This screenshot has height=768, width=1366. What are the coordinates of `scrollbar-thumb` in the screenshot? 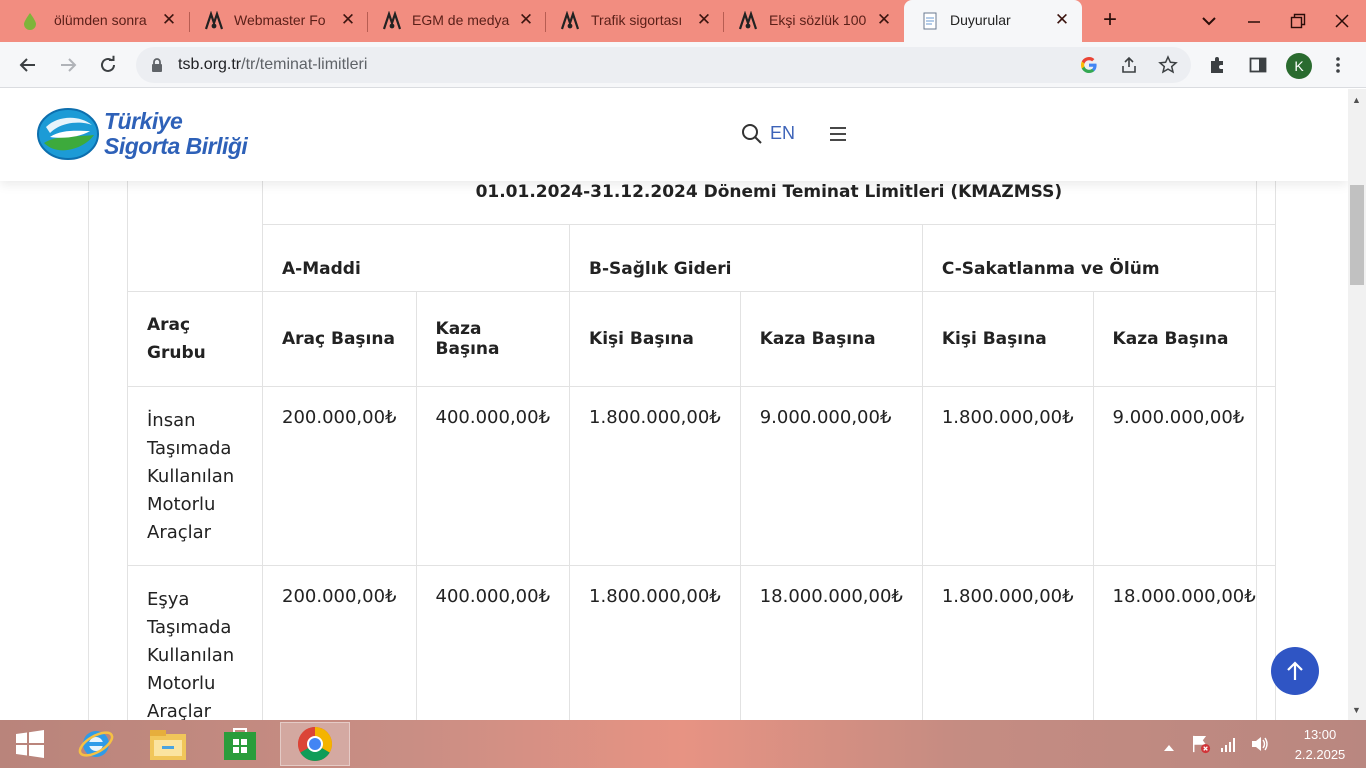 It's located at (1357, 235).